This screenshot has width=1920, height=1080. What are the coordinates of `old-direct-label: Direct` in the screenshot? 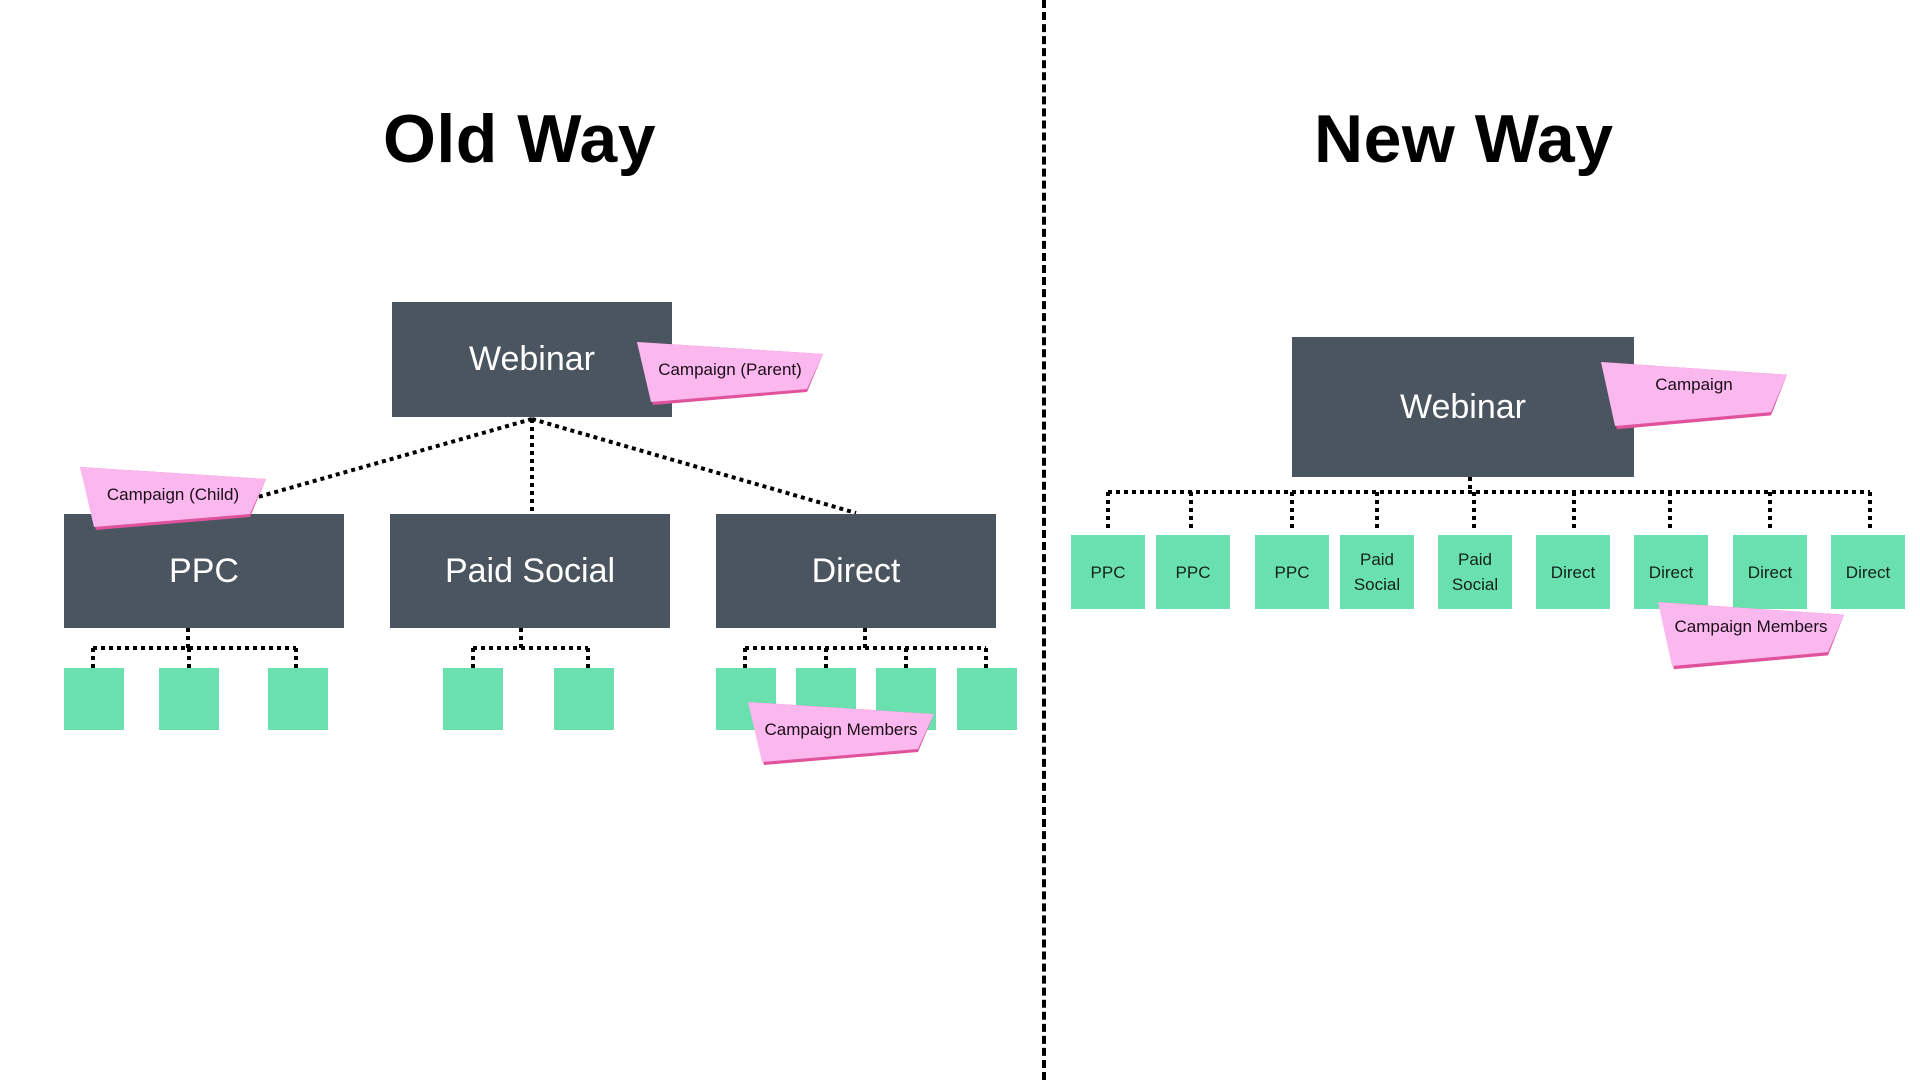 It's located at (856, 570).